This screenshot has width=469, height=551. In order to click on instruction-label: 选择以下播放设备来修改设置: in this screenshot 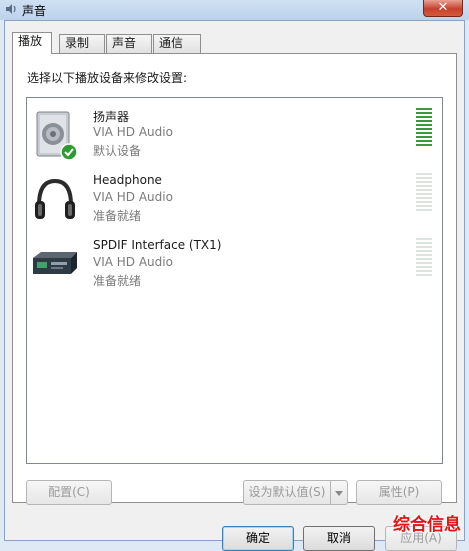, I will do `click(107, 78)`.